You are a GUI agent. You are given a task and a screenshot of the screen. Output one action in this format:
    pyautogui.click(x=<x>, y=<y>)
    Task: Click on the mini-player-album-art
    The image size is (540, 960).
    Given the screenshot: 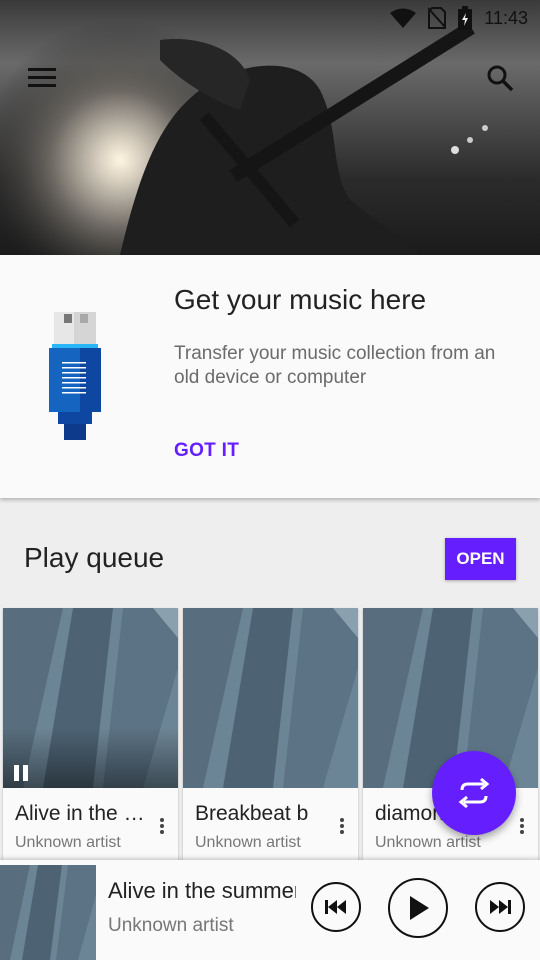 What is the action you would take?
    pyautogui.click(x=48, y=912)
    